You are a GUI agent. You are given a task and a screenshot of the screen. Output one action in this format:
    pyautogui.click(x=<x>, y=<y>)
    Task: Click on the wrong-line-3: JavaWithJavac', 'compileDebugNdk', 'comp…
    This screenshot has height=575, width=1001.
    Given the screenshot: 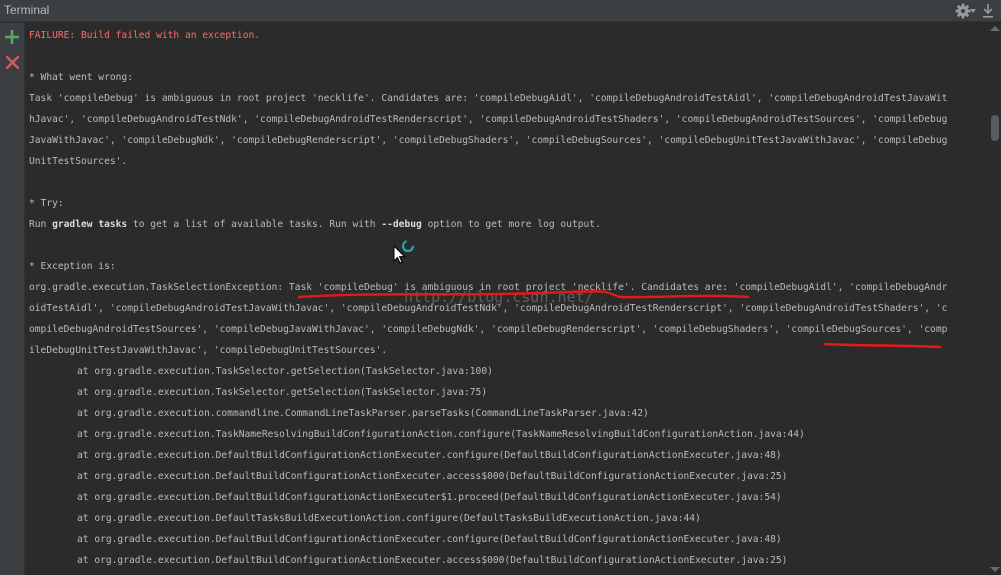 What is the action you would take?
    pyautogui.click(x=488, y=140)
    